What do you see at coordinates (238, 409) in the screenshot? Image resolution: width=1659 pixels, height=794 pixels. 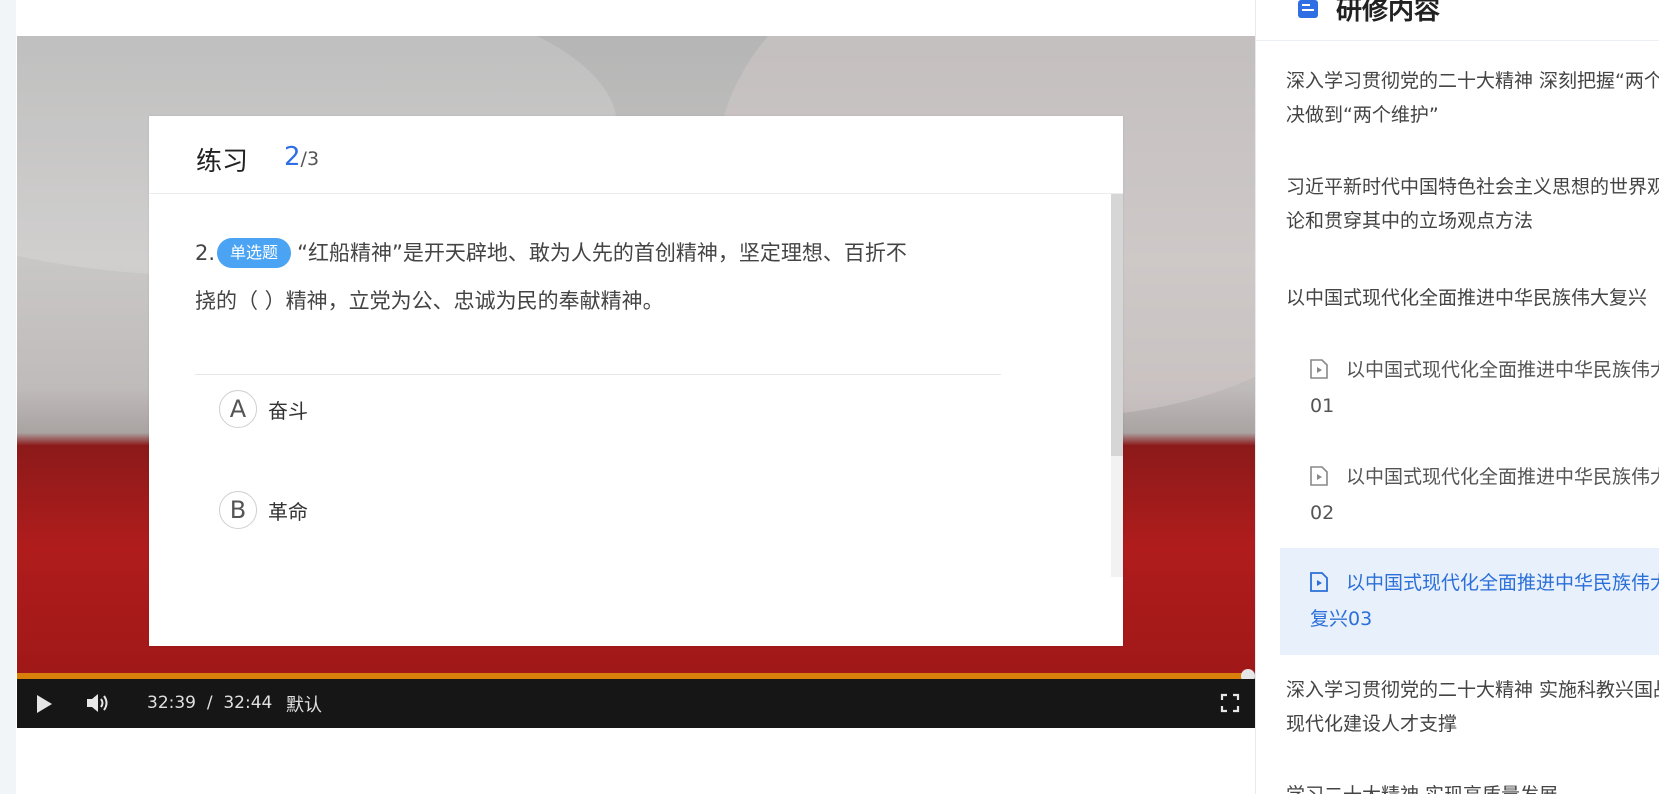 I see `option-letter: A` at bounding box center [238, 409].